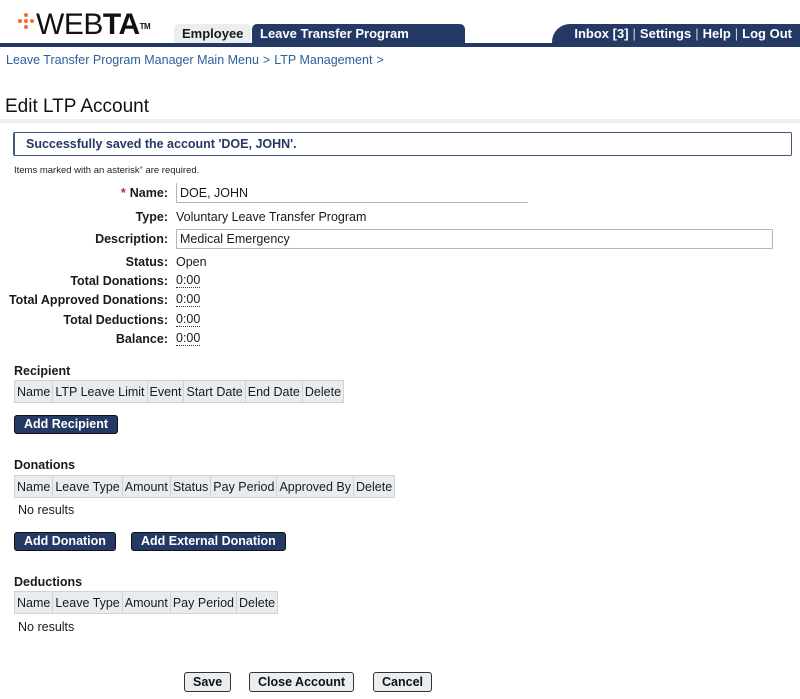  Describe the element at coordinates (42, 371) in the screenshot. I see `recipient-section-title: Recipient` at that location.